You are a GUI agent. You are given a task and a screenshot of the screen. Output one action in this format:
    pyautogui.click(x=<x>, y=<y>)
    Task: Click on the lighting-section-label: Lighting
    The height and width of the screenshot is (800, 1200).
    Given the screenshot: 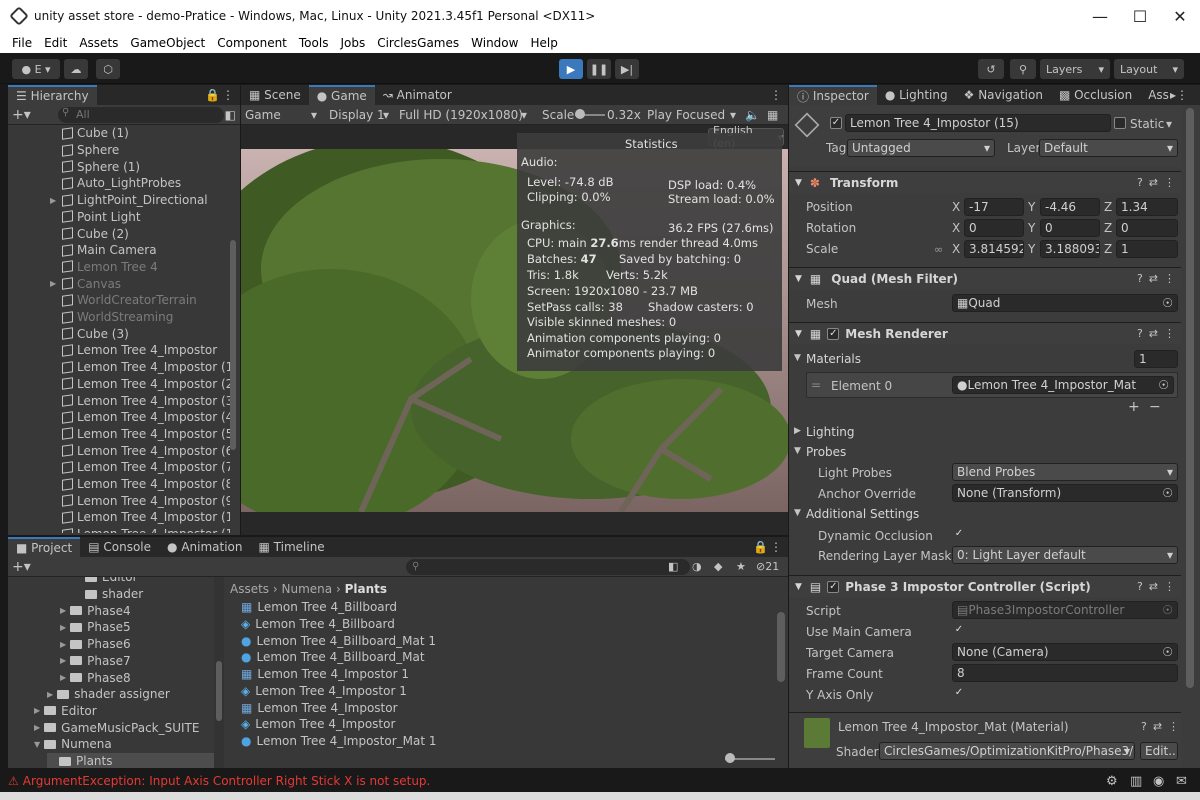 What is the action you would take?
    pyautogui.click(x=830, y=432)
    